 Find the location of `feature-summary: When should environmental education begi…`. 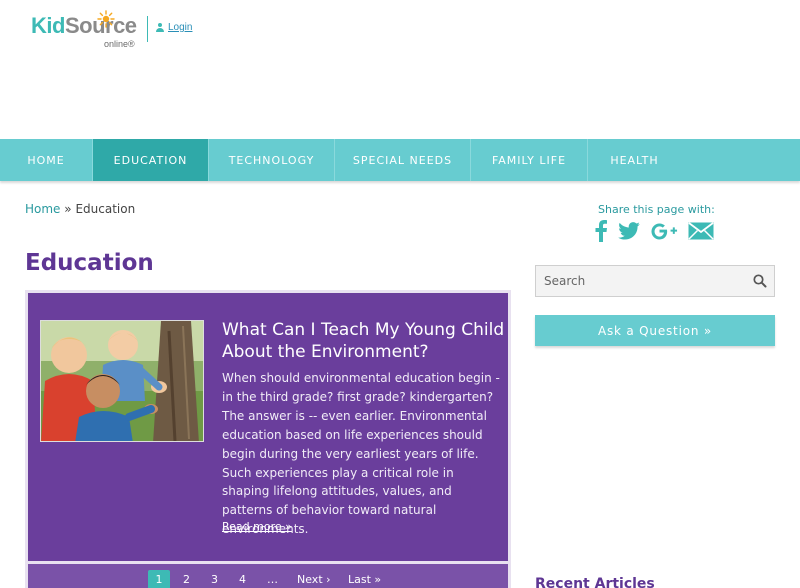

feature-summary: When should environmental education begi… is located at coordinates (361, 454).